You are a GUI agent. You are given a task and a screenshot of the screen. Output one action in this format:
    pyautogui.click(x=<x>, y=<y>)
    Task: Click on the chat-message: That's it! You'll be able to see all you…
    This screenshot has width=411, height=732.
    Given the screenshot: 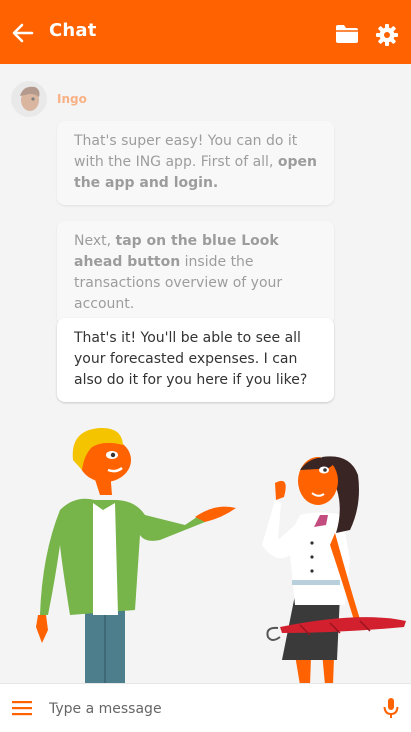 What is the action you would take?
    pyautogui.click(x=195, y=360)
    